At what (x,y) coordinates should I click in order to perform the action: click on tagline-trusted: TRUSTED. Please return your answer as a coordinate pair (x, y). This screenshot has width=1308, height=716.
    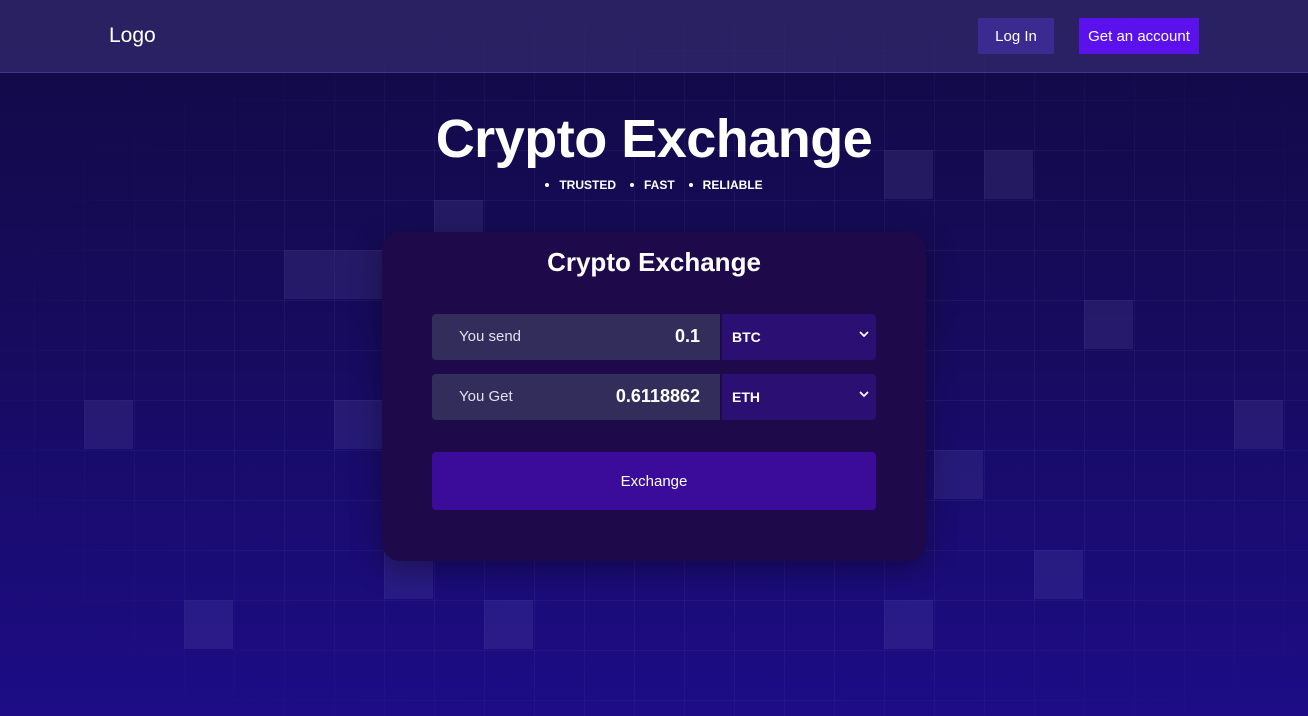
    Looking at the image, I should click on (580, 185).